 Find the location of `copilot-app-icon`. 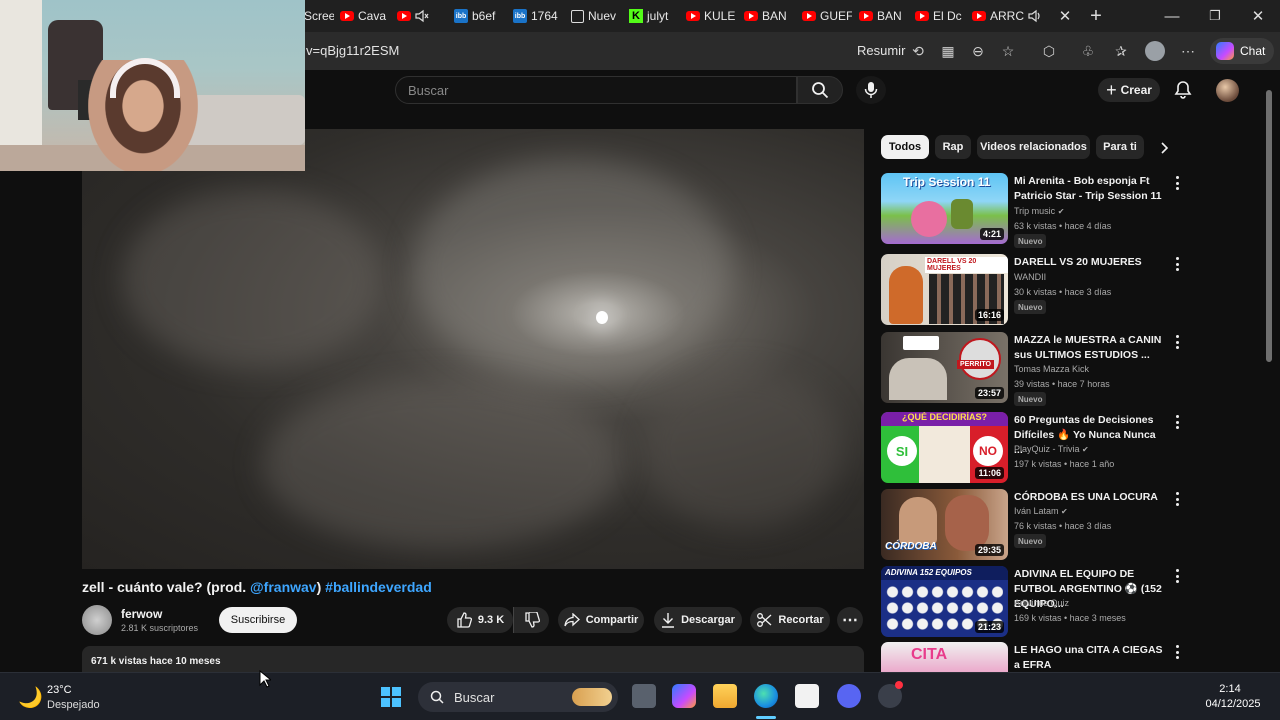

copilot-app-icon is located at coordinates (684, 696).